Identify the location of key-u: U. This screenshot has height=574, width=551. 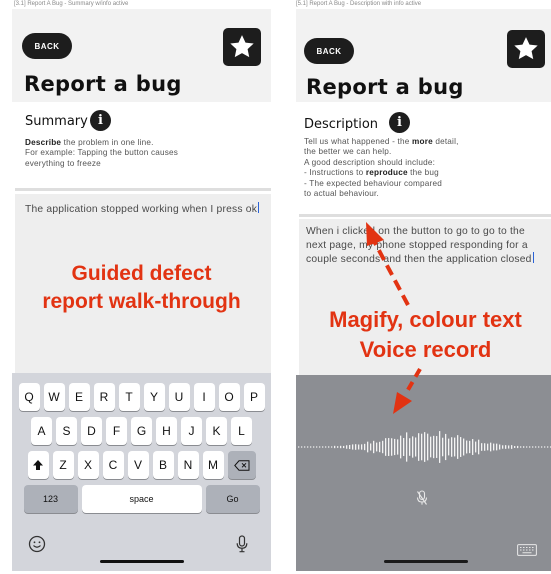
(179, 397).